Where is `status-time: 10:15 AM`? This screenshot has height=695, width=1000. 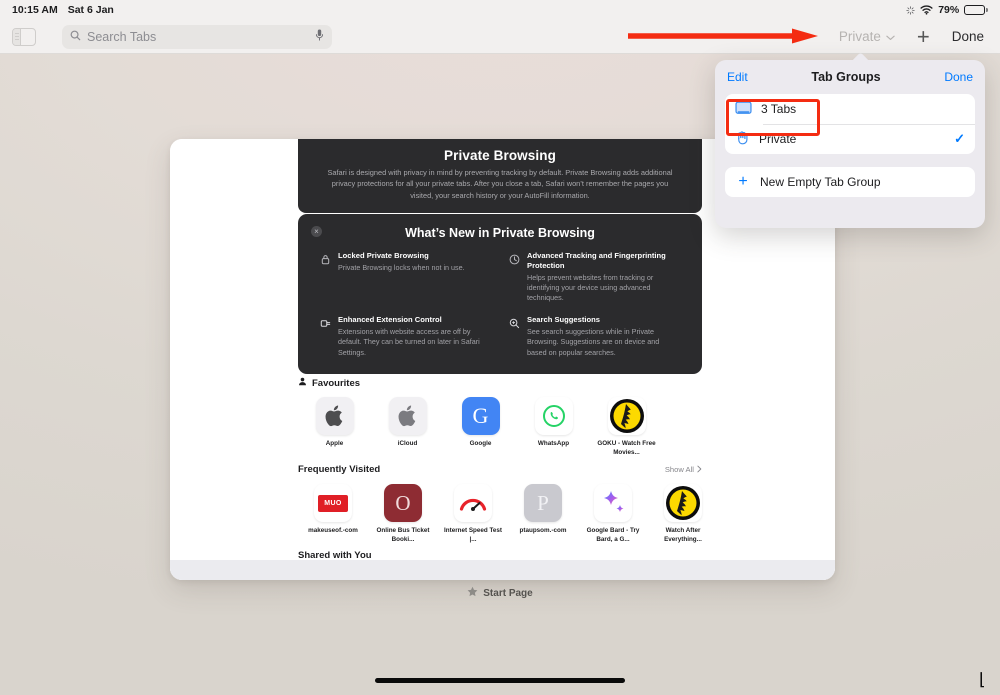 status-time: 10:15 AM is located at coordinates (35, 10).